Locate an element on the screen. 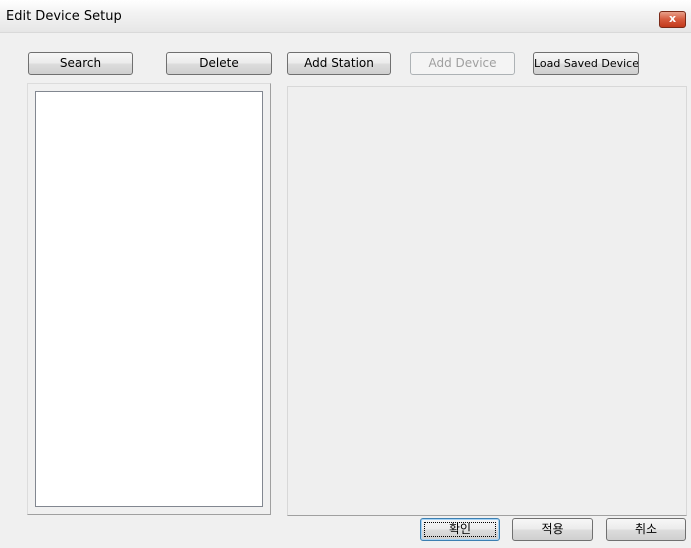 This screenshot has height=548, width=691. add-station-button: Add Station is located at coordinates (339, 63).